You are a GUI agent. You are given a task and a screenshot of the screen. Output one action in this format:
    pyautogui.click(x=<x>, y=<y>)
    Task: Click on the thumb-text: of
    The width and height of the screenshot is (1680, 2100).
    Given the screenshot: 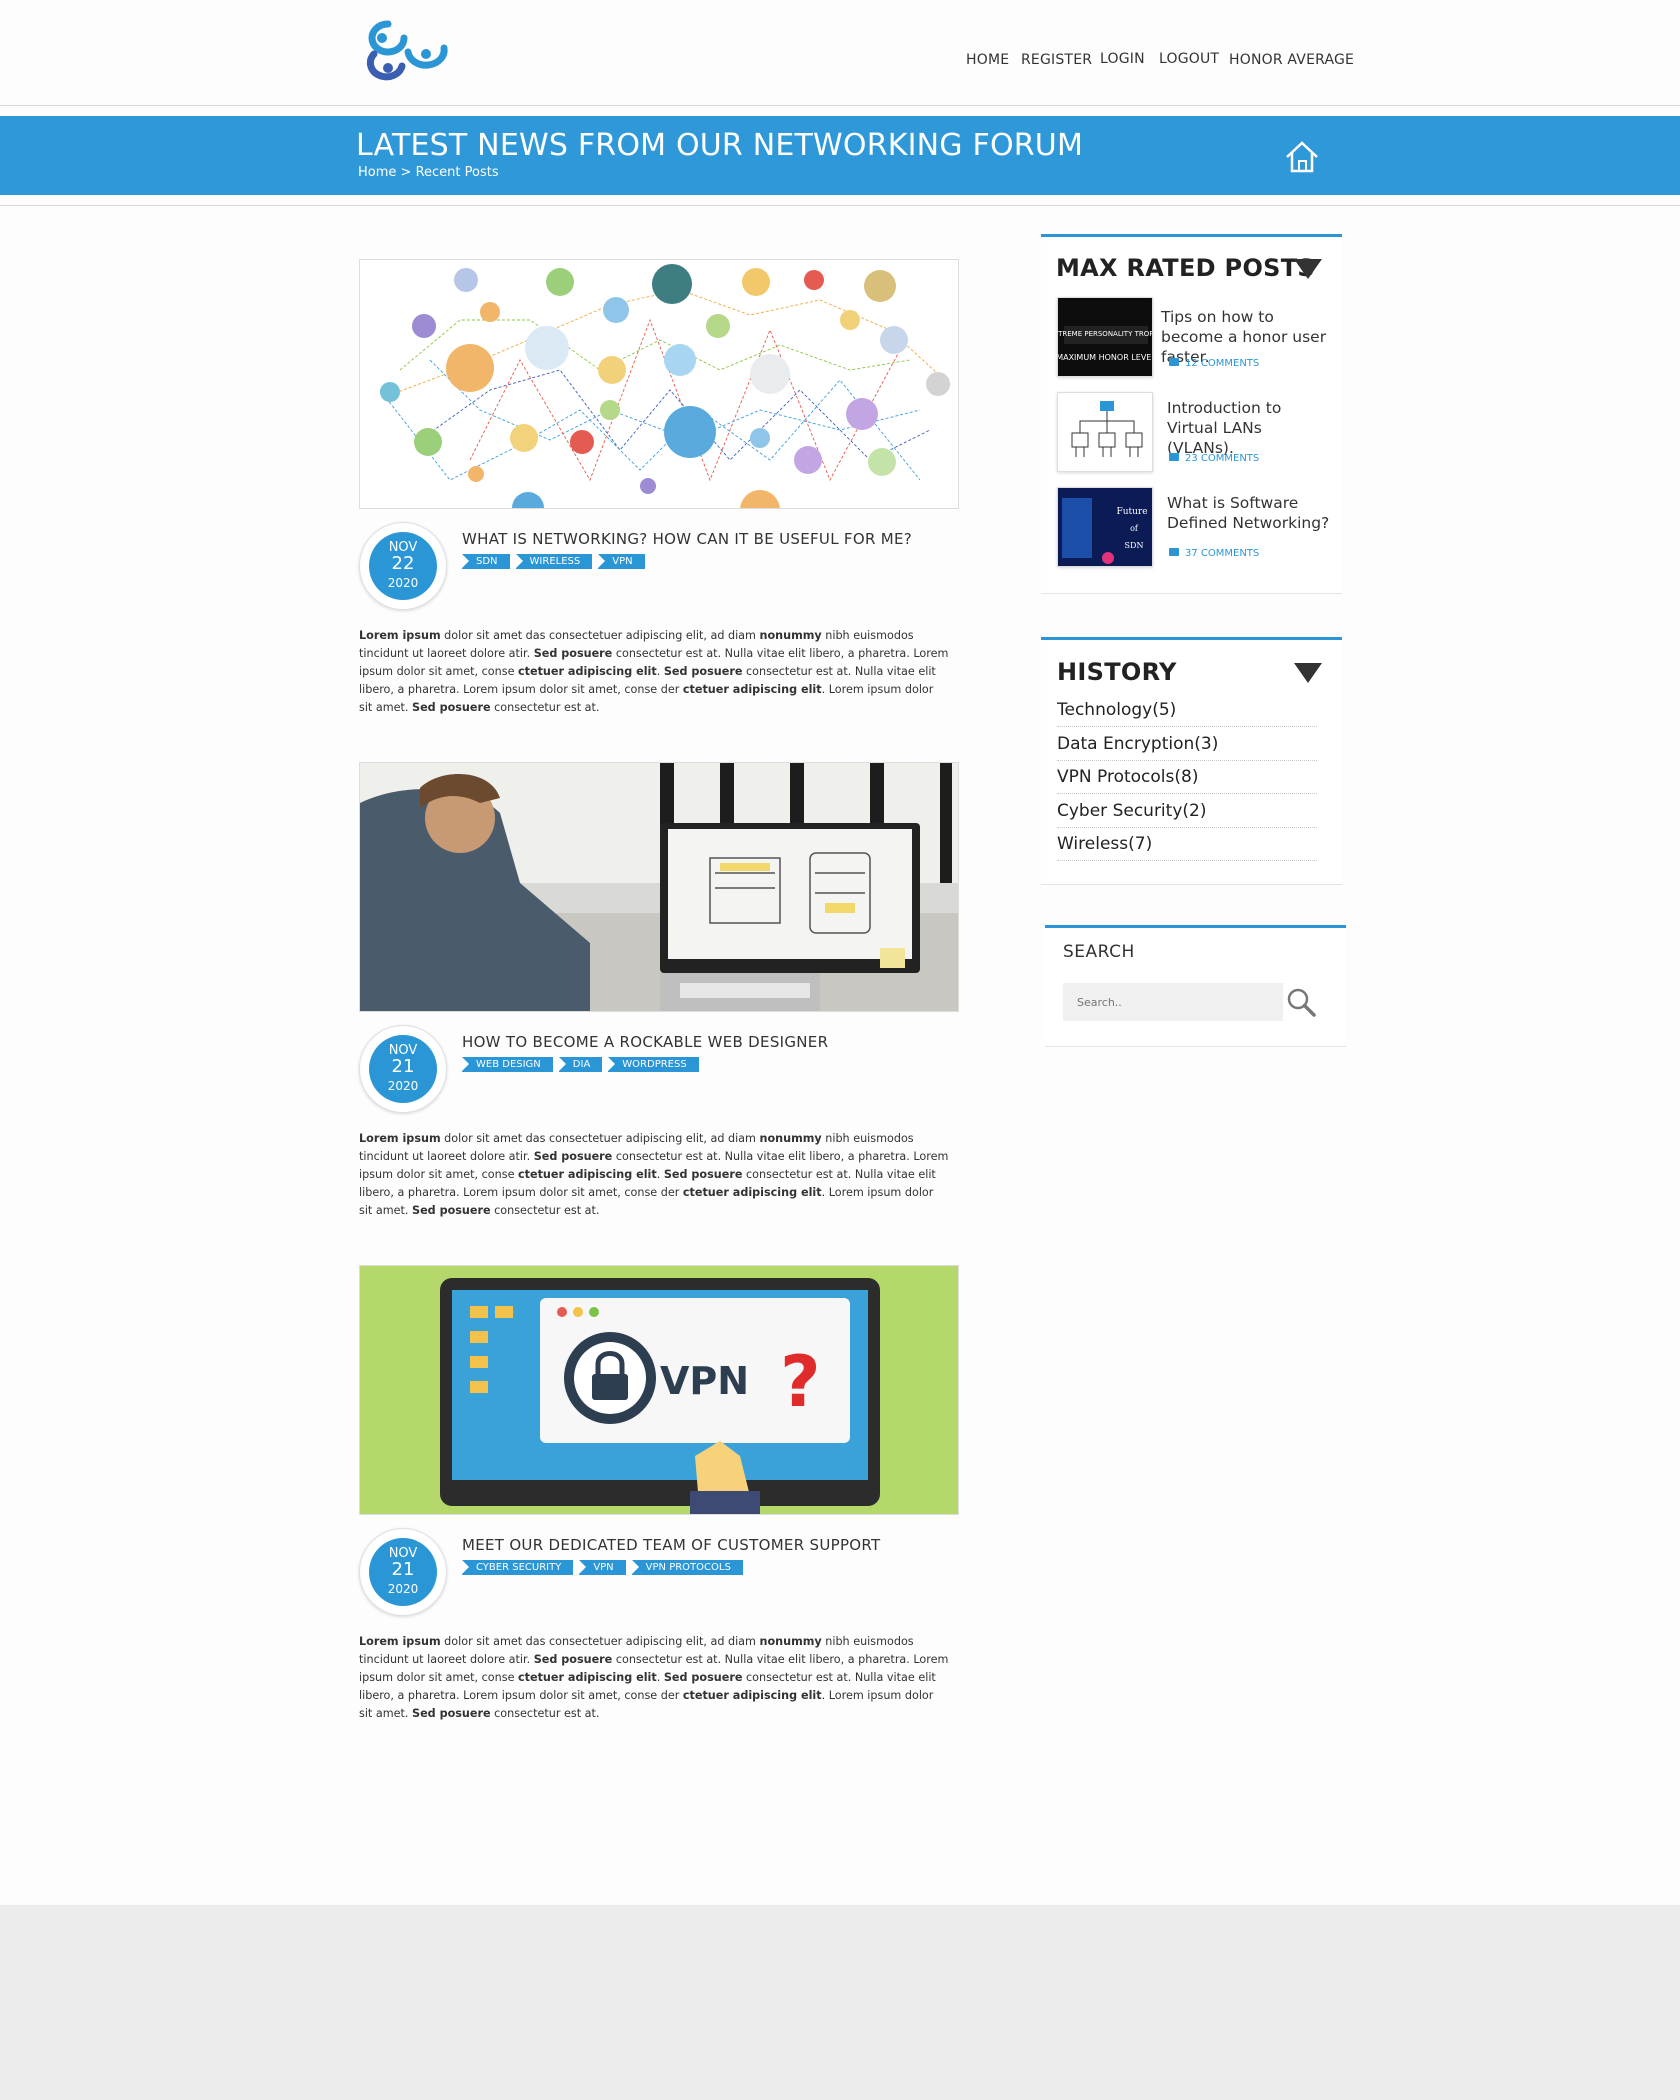 What is the action you would take?
    pyautogui.click(x=1134, y=528)
    